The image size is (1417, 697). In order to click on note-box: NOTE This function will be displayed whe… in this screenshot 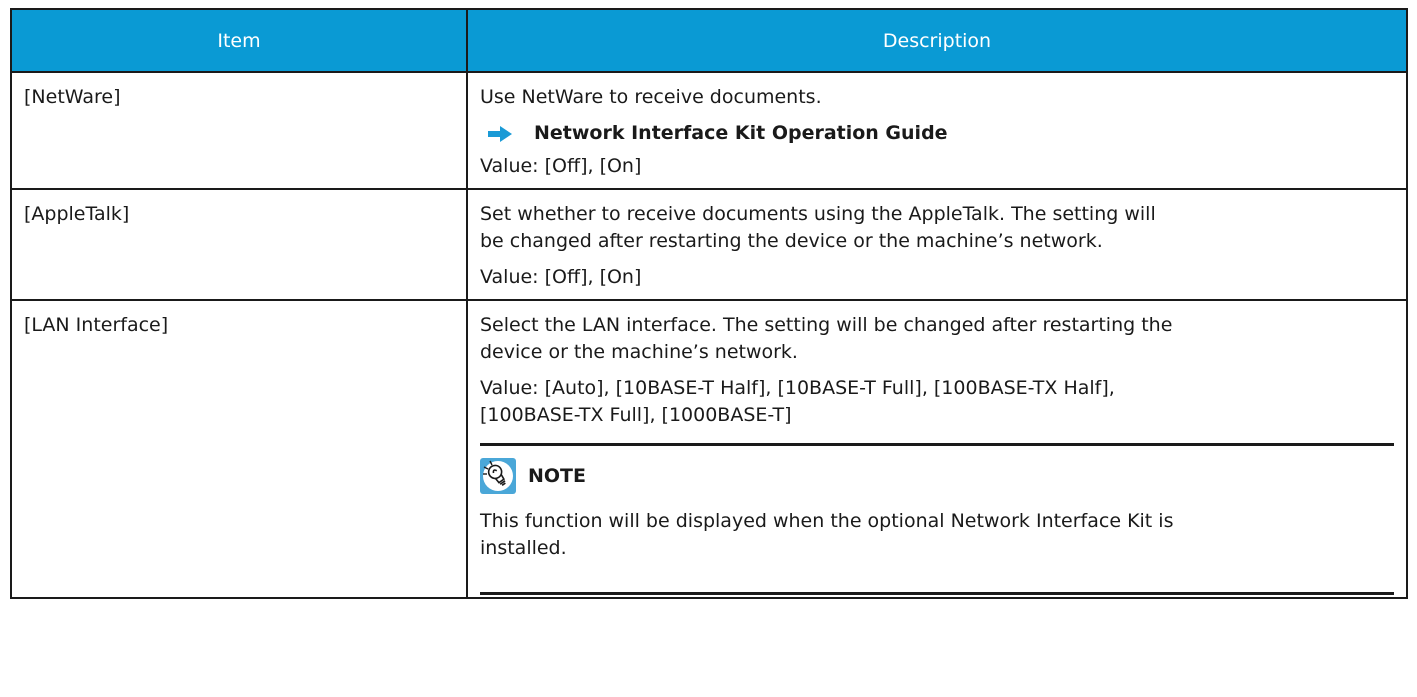, I will do `click(937, 519)`.